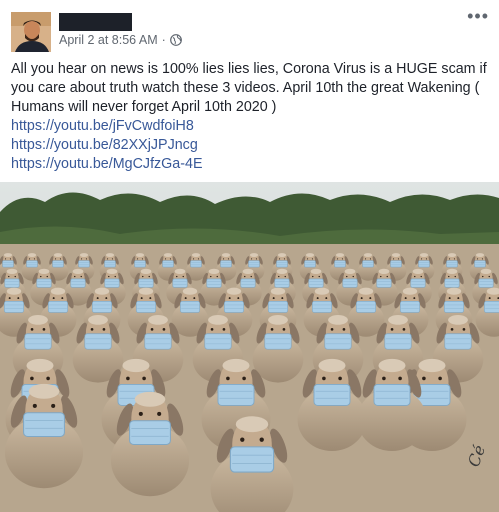  I want to click on post-timestamp: April 2 at 8:56 AM, so click(108, 40).